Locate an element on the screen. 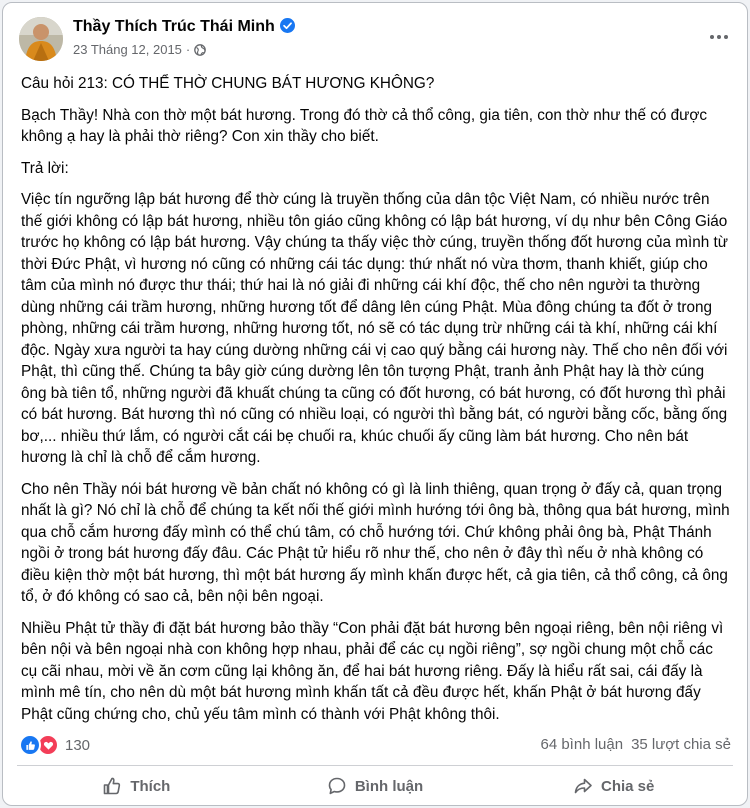  post-actions: Thích Bình luận Chia sẻ is located at coordinates (375, 786).